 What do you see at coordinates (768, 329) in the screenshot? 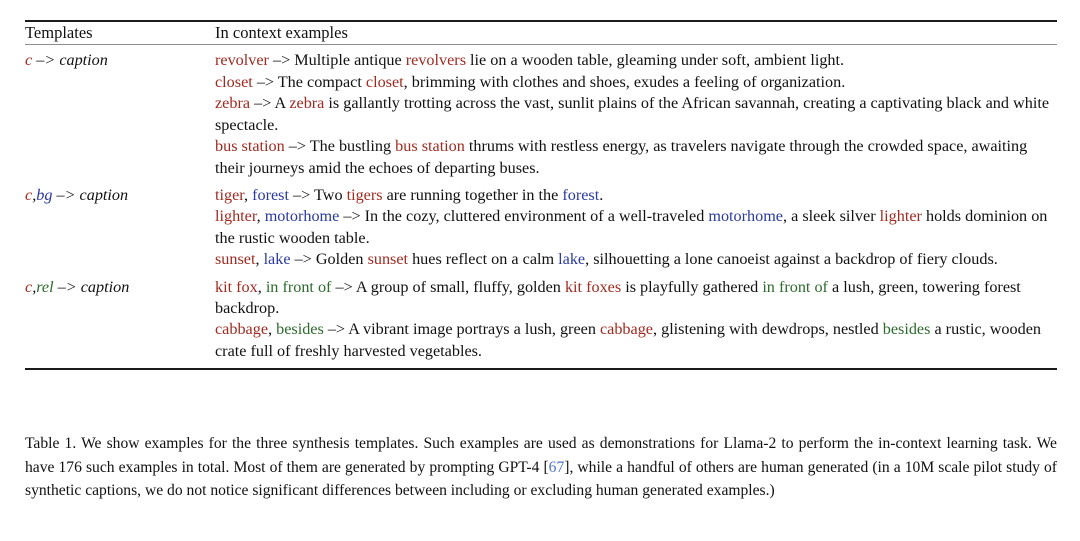
I see `example-token-plain: , glistening with dewdrops, nestled` at bounding box center [768, 329].